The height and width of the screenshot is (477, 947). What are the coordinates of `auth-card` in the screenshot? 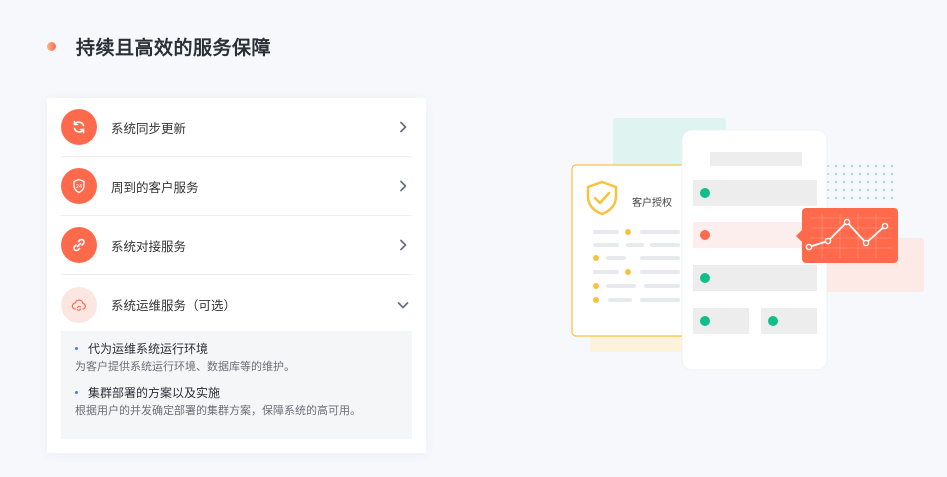 It's located at (635, 250).